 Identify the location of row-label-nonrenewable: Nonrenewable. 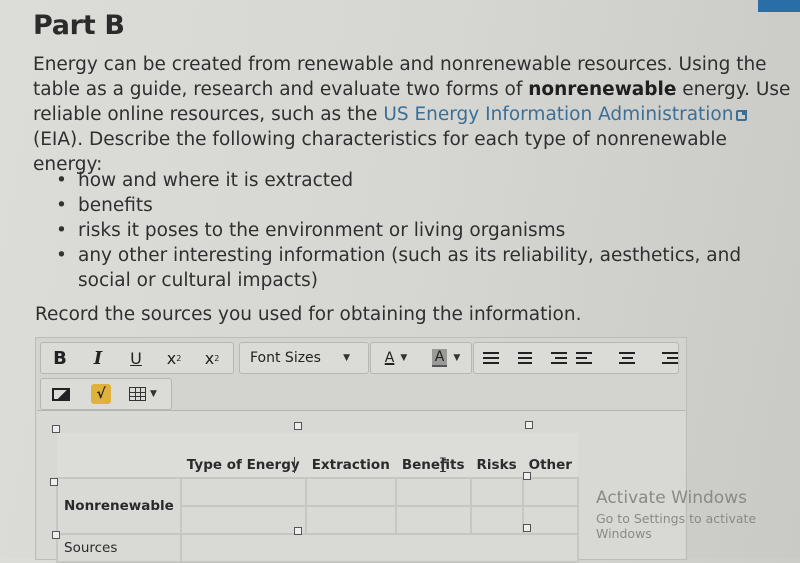
(119, 506).